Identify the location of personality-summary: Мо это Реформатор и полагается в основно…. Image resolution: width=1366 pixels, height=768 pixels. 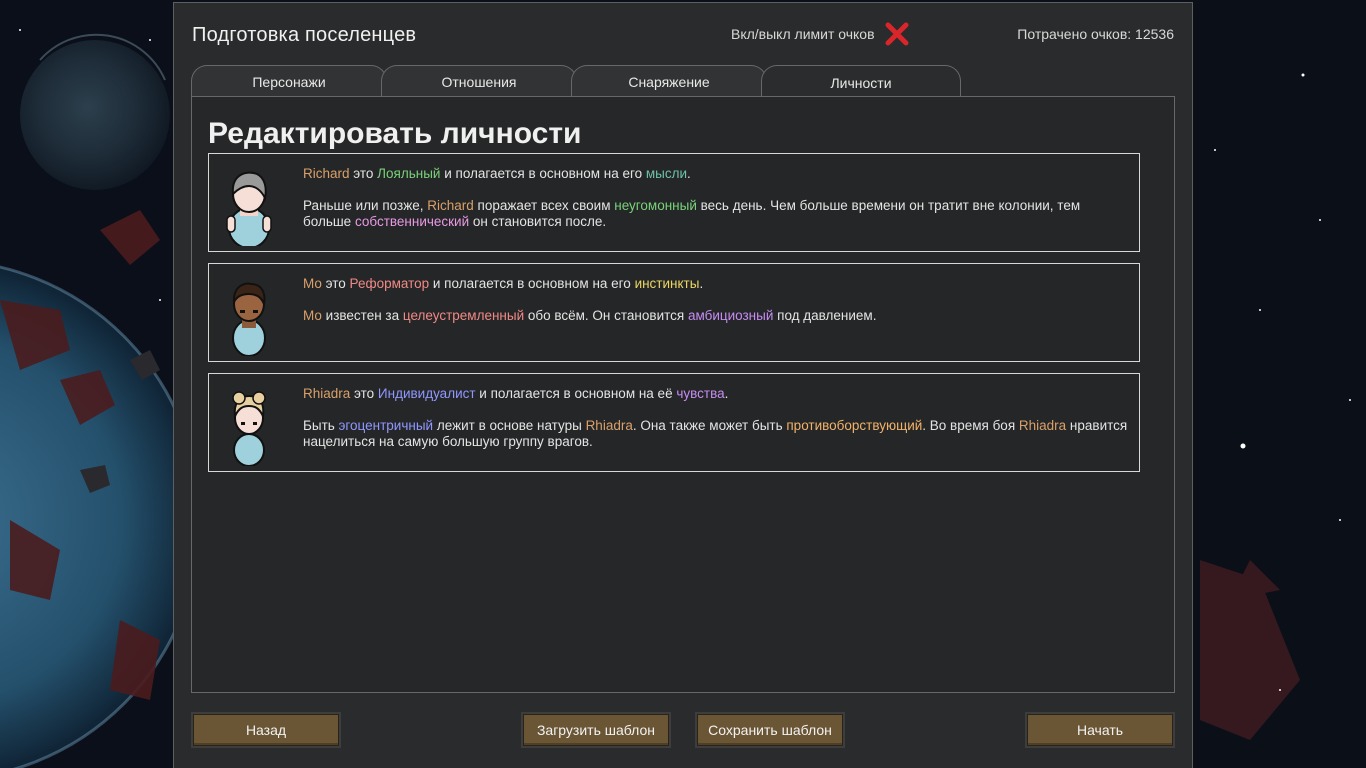
(716, 284).